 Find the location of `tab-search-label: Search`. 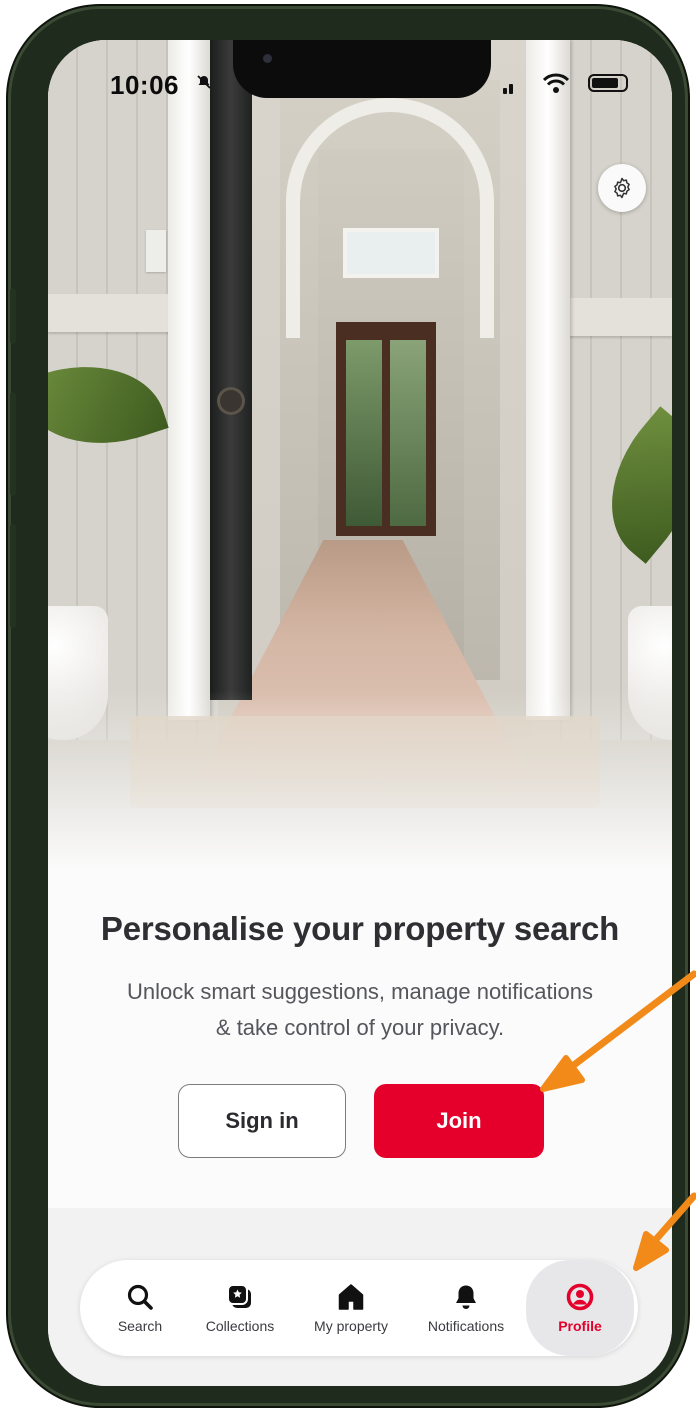

tab-search-label: Search is located at coordinates (140, 1326).